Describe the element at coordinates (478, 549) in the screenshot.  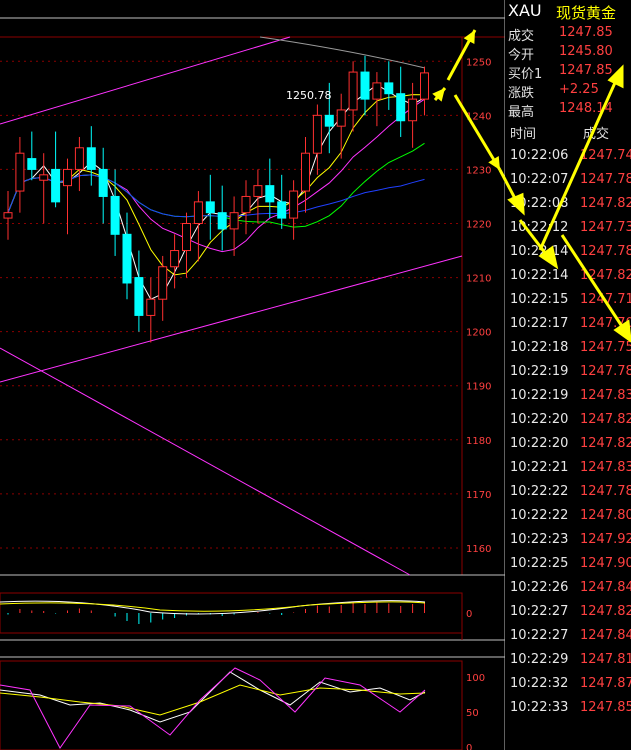
I see `price-tick: 1160` at that location.